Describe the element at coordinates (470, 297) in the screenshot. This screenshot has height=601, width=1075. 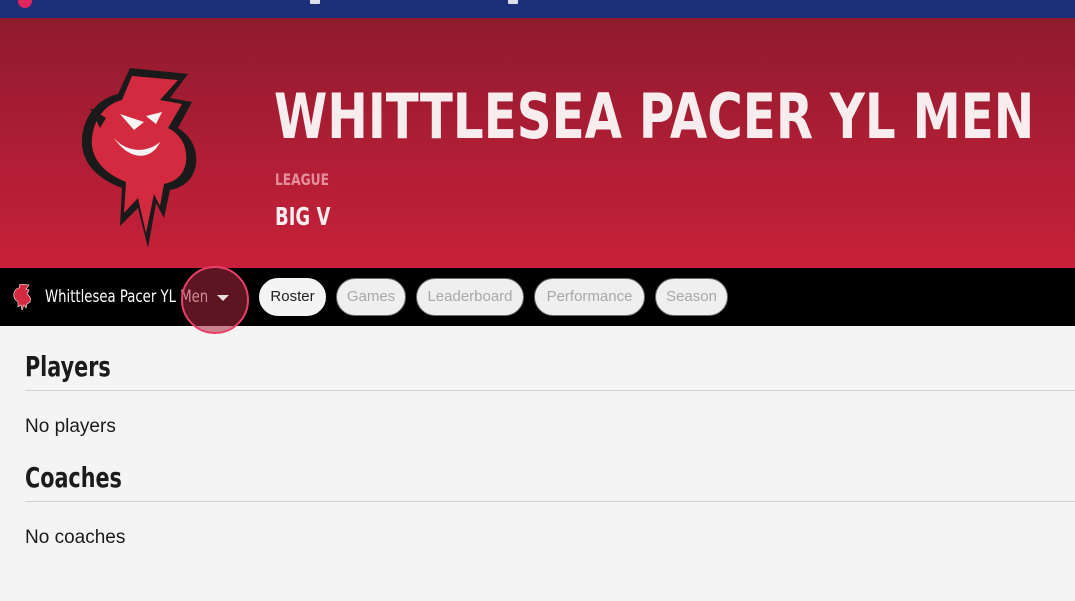
I see `tab-leaderboard: Leaderboard` at that location.